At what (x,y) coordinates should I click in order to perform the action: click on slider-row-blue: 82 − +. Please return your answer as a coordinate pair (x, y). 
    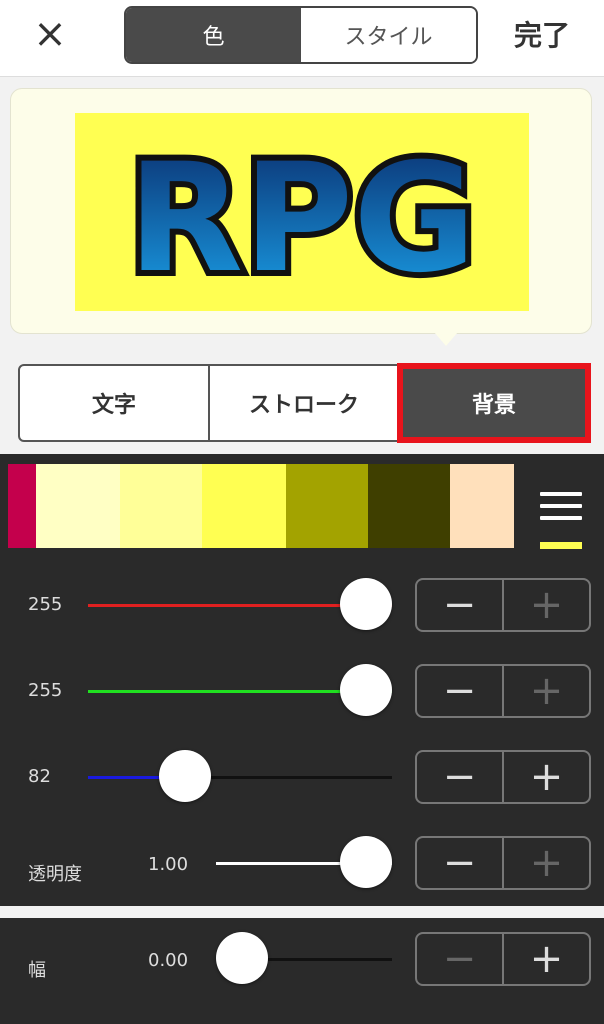
    Looking at the image, I should click on (302, 773).